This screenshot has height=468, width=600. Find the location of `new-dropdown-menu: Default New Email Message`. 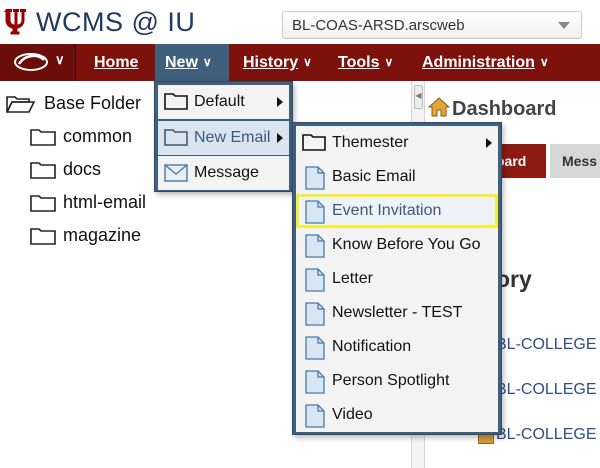

new-dropdown-menu: Default New Email Message is located at coordinates (223, 136).